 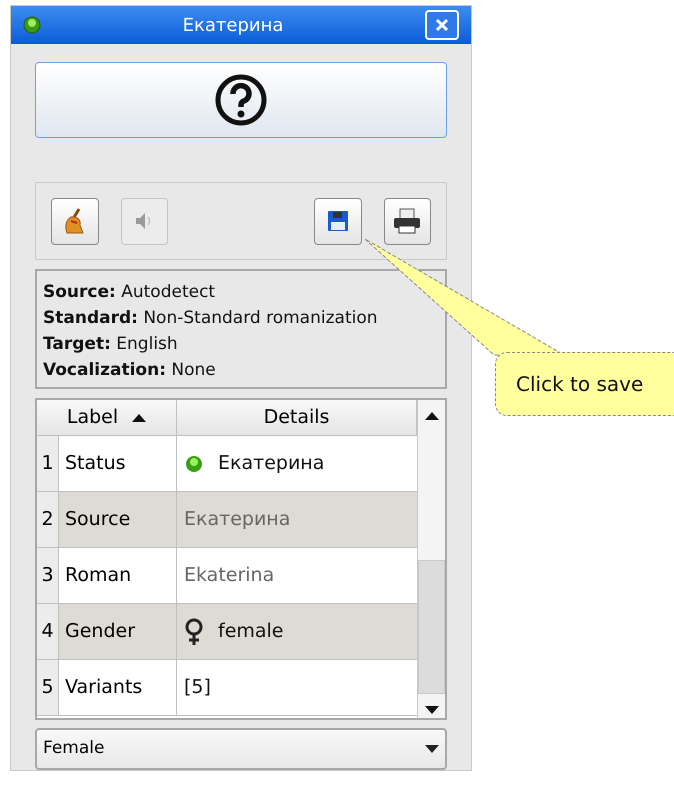 I want to click on window-title: Екатерина, so click(x=233, y=26).